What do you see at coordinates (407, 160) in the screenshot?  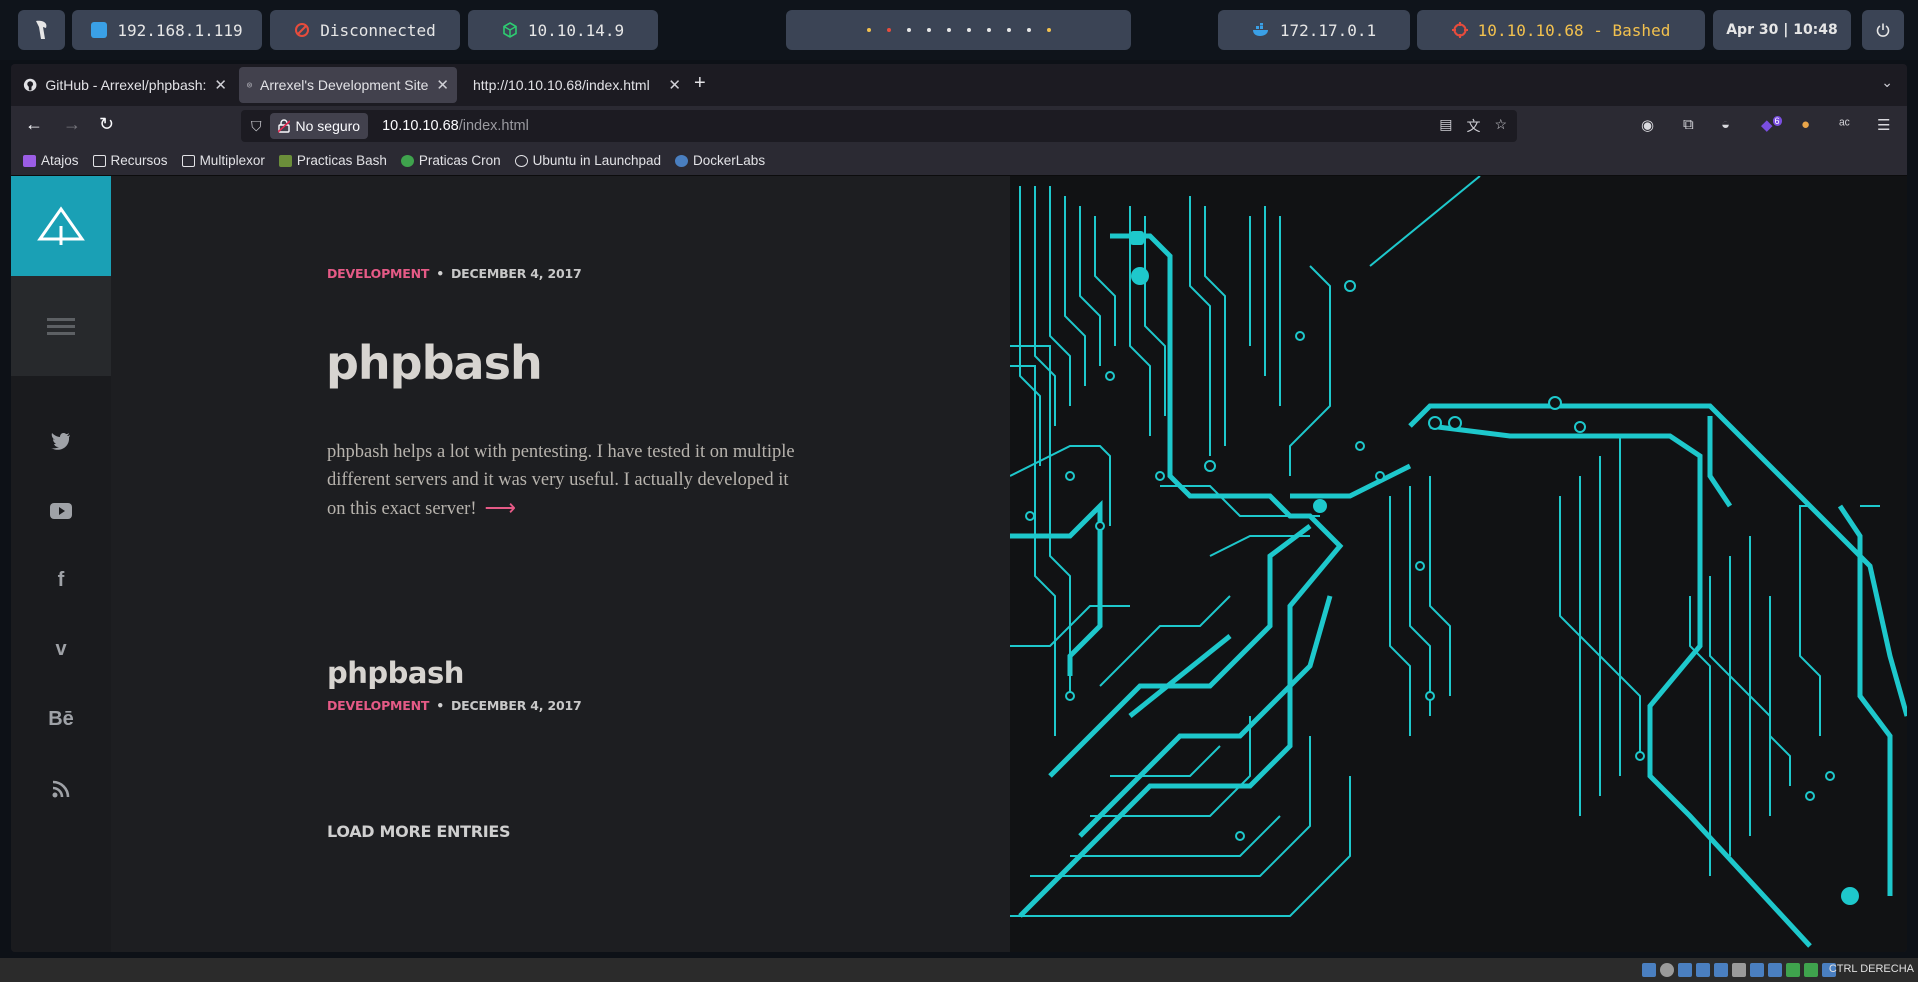 I see `cron-icon` at bounding box center [407, 160].